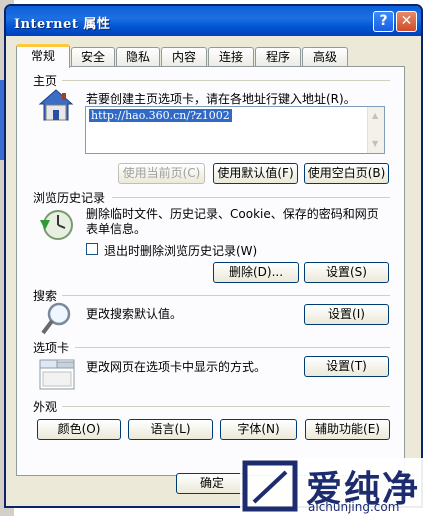  Describe the element at coordinates (56, 318) in the screenshot. I see `search-magnifier-icon` at that location.